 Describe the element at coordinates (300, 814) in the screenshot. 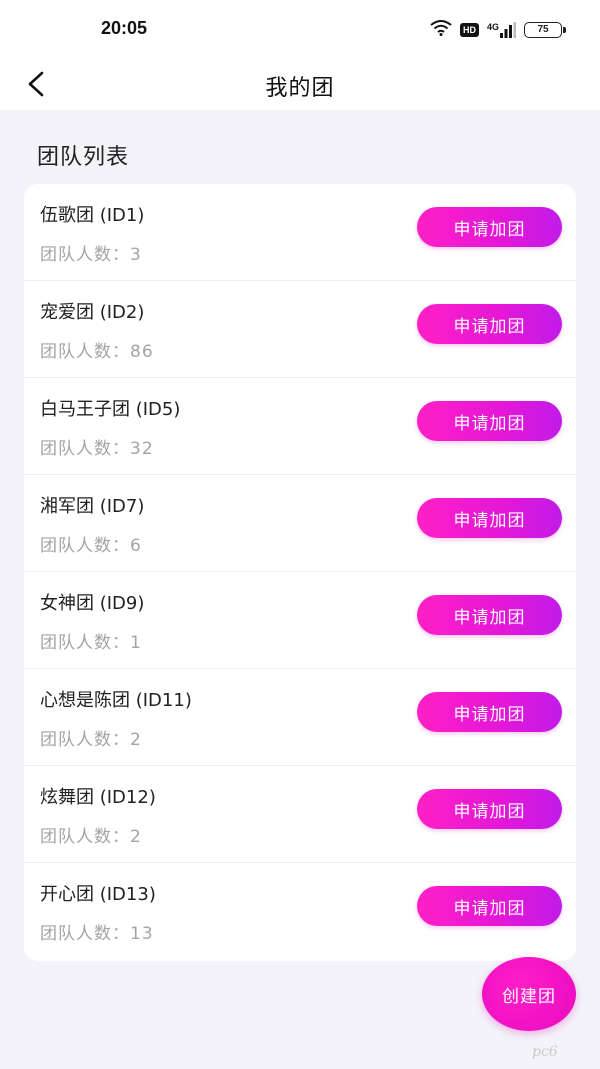

I see `list-item: 炫舞团 (ID12) 团队人数：2 申请加团` at that location.